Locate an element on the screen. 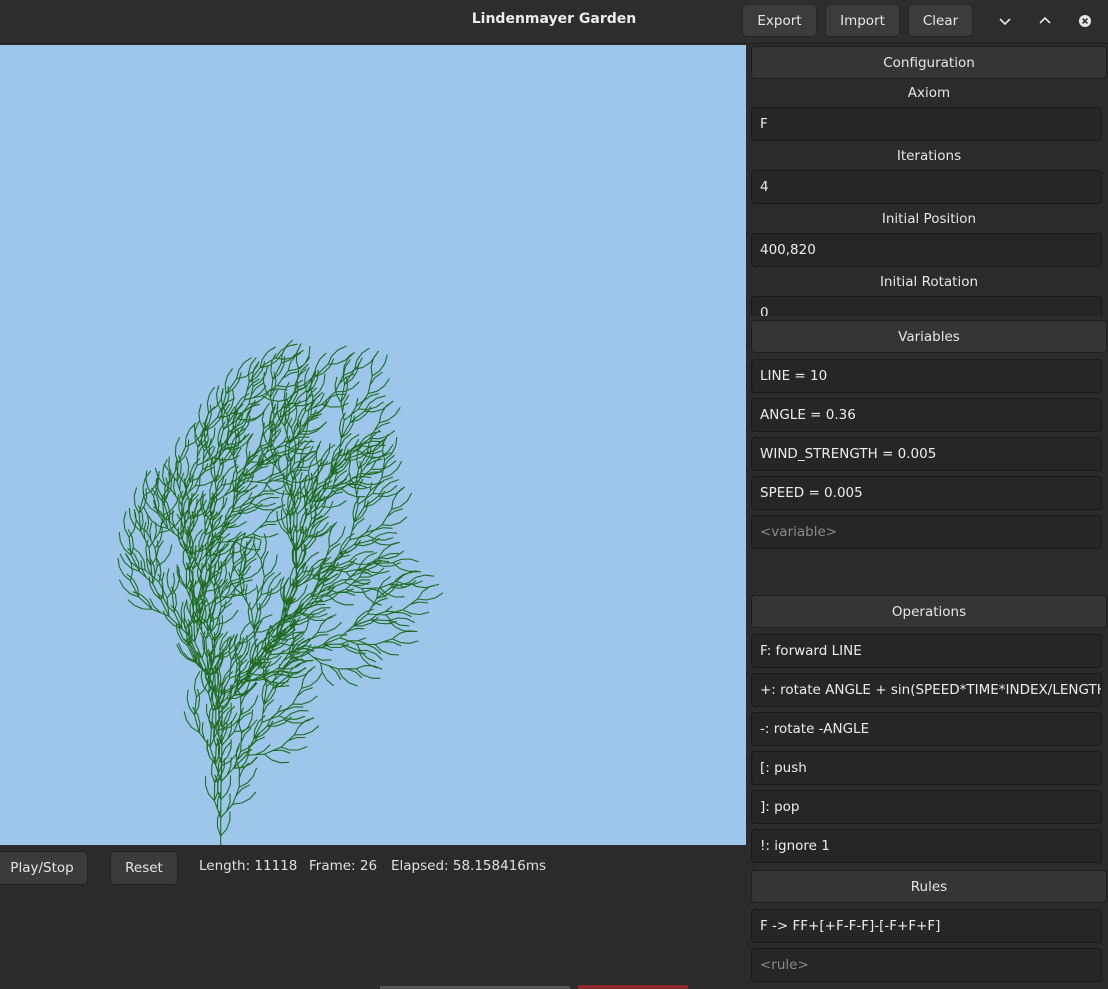 This screenshot has width=1108, height=989. operation-field: ]: pop is located at coordinates (926, 807).